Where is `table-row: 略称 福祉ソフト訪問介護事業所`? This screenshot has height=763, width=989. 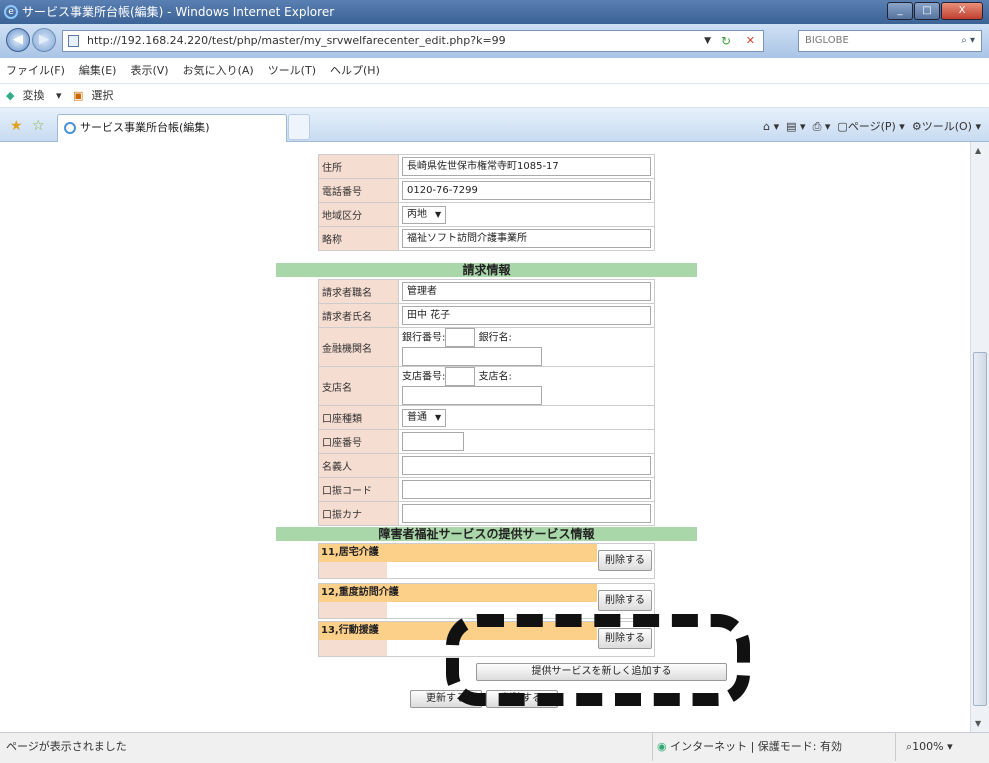
table-row: 略称 福祉ソフト訪問介護事業所 is located at coordinates (486, 238).